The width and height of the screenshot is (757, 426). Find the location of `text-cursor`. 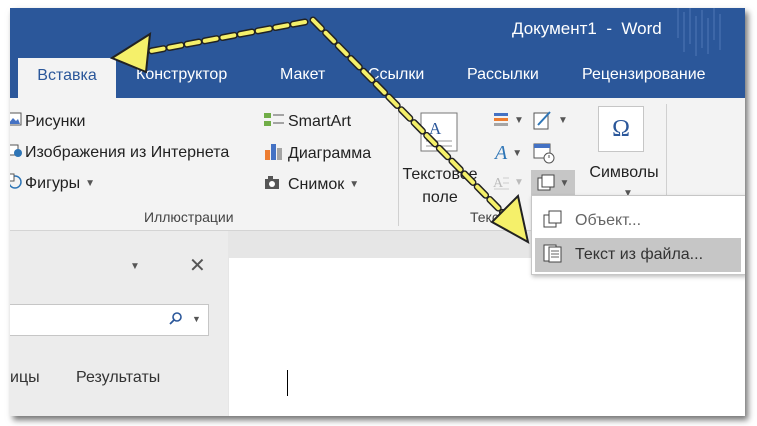

text-cursor is located at coordinates (287, 383).